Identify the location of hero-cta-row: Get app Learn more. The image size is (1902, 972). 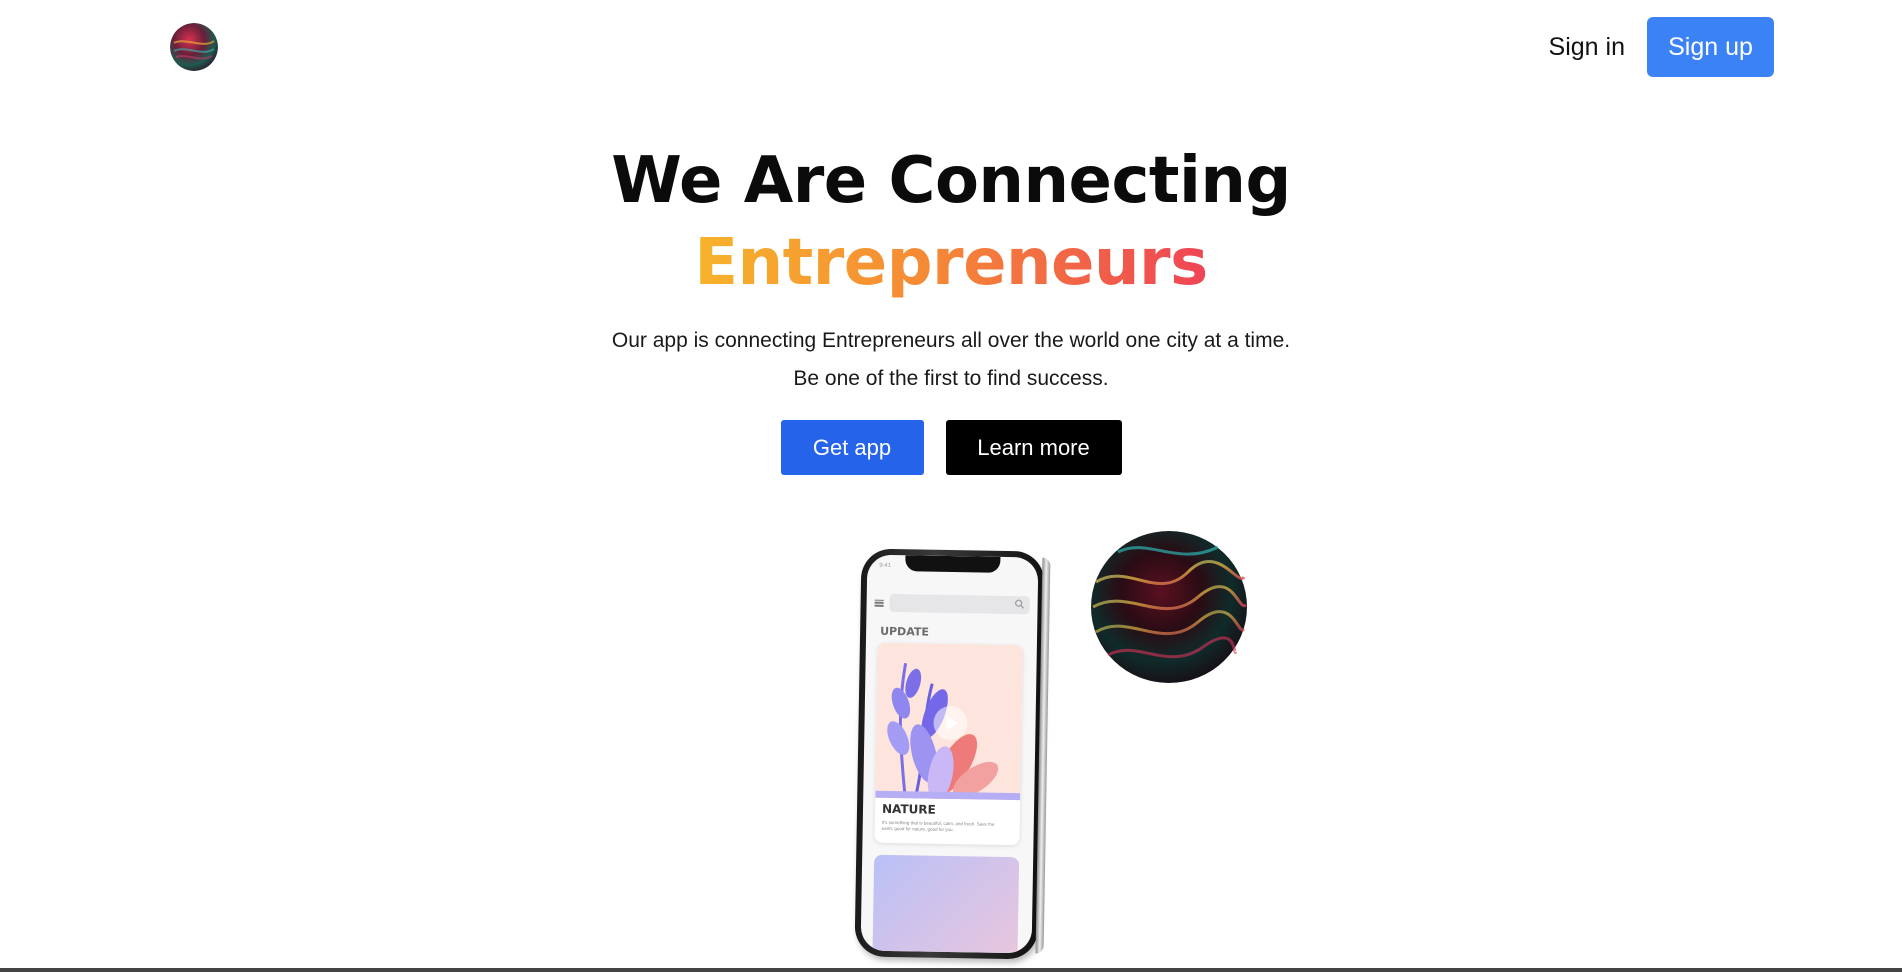
(951, 447).